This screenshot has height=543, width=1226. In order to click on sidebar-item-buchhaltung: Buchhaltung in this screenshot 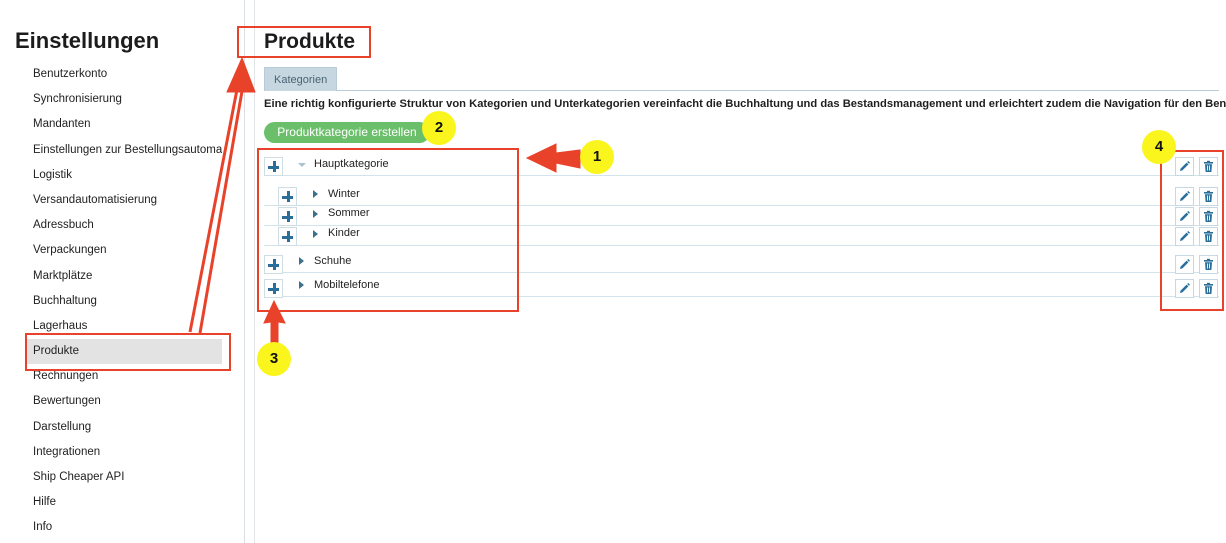, I will do `click(124, 301)`.